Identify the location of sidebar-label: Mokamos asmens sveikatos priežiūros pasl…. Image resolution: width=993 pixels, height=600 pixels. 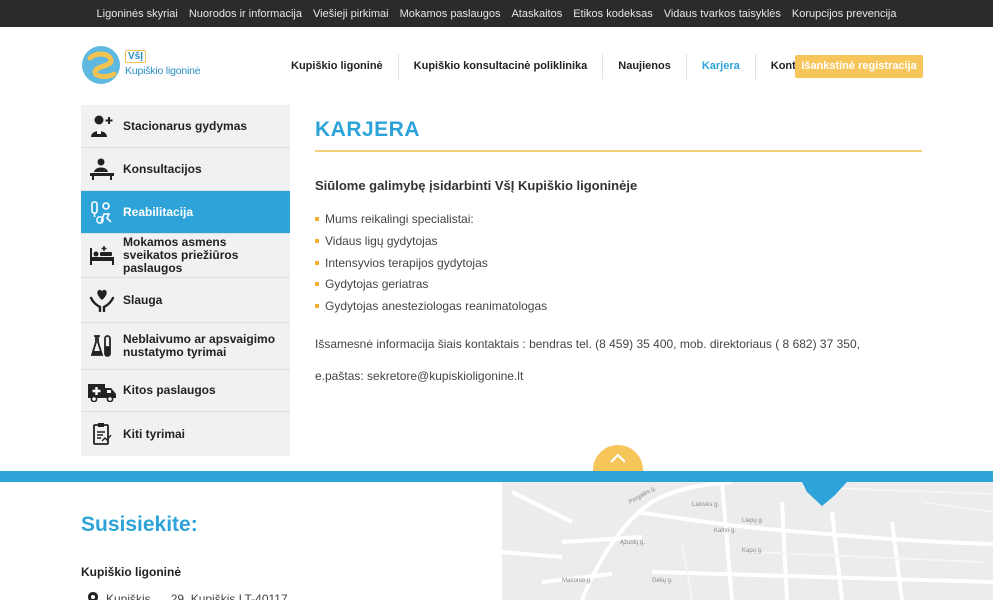
(181, 255).